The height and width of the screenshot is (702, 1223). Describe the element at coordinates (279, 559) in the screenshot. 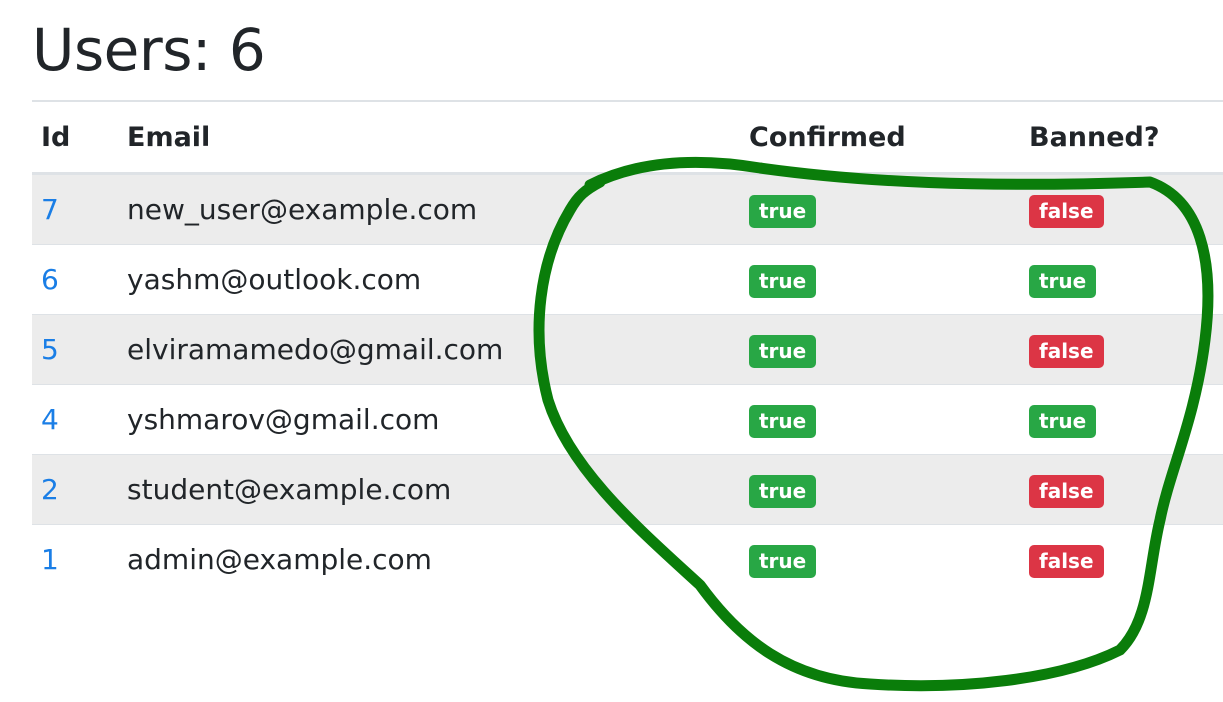

I see `user-email: admin@example.com` at that location.